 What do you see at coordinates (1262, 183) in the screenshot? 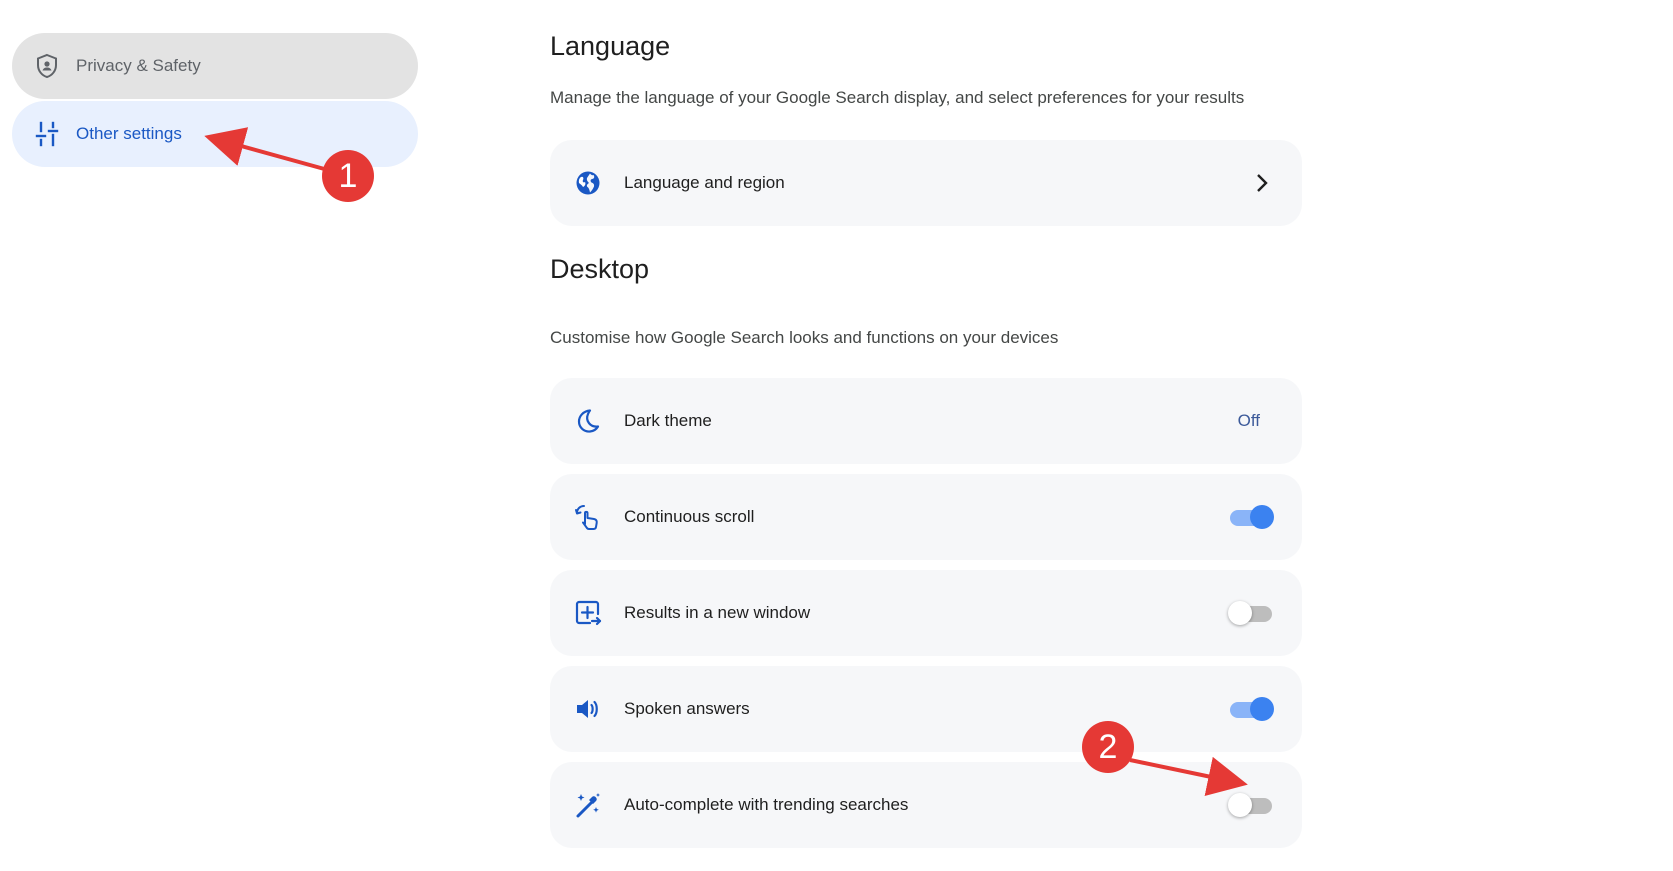
I see `chevron-right-icon` at bounding box center [1262, 183].